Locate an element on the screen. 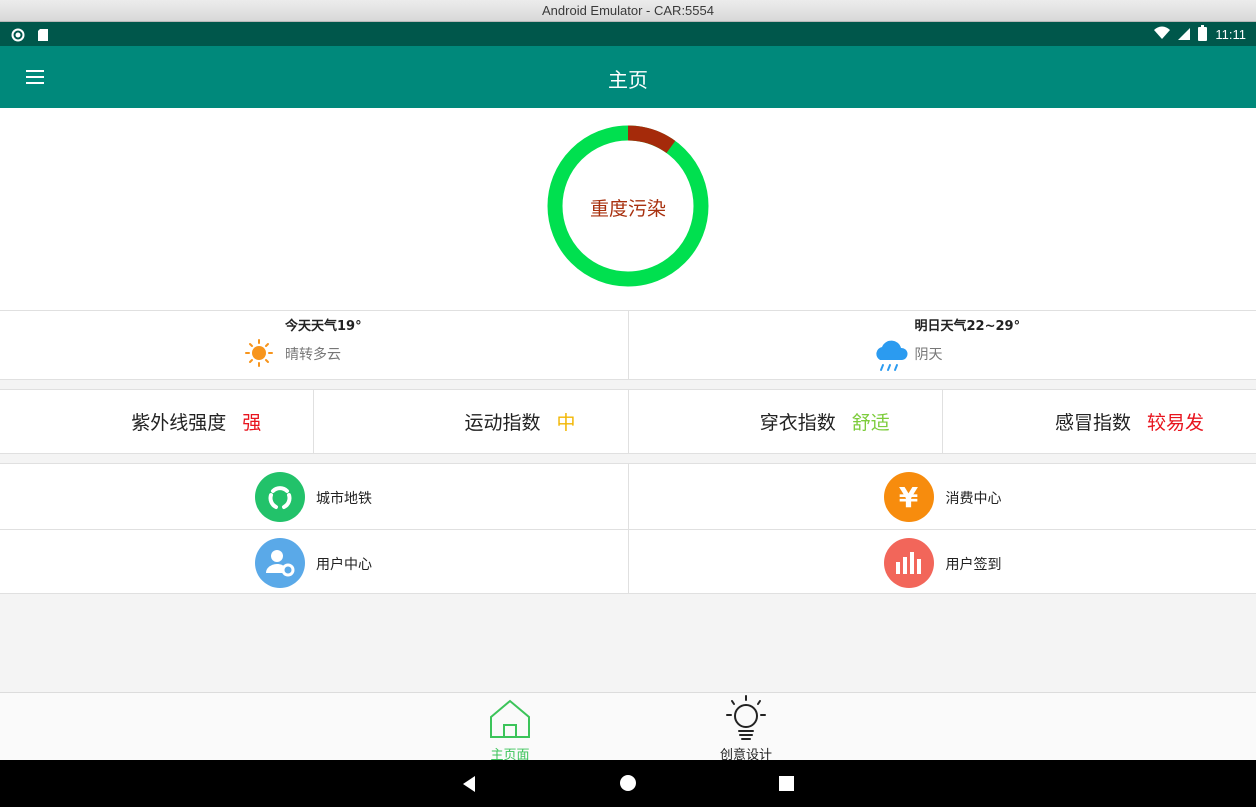  index-level: 强 is located at coordinates (252, 423).